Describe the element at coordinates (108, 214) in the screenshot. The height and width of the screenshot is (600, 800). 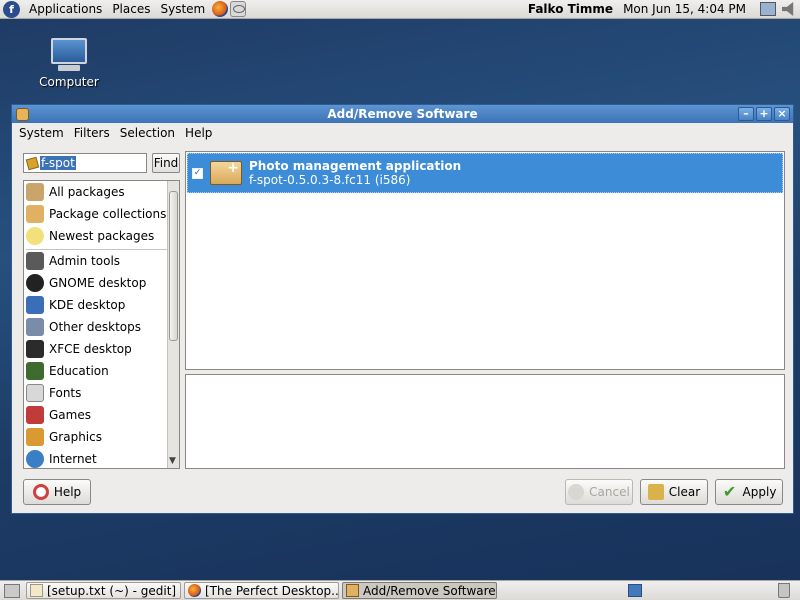
I see `category-label: Package collections` at that location.